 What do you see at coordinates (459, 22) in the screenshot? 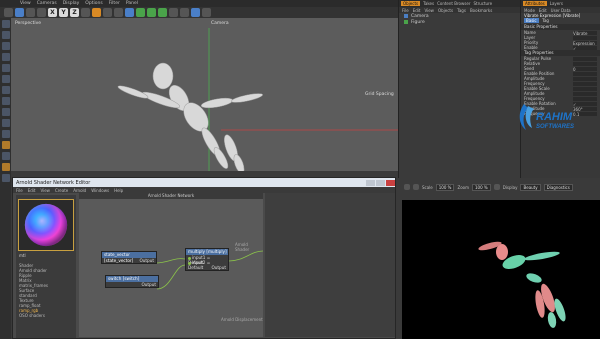
I see `object-row-figure: Figure` at bounding box center [459, 22].